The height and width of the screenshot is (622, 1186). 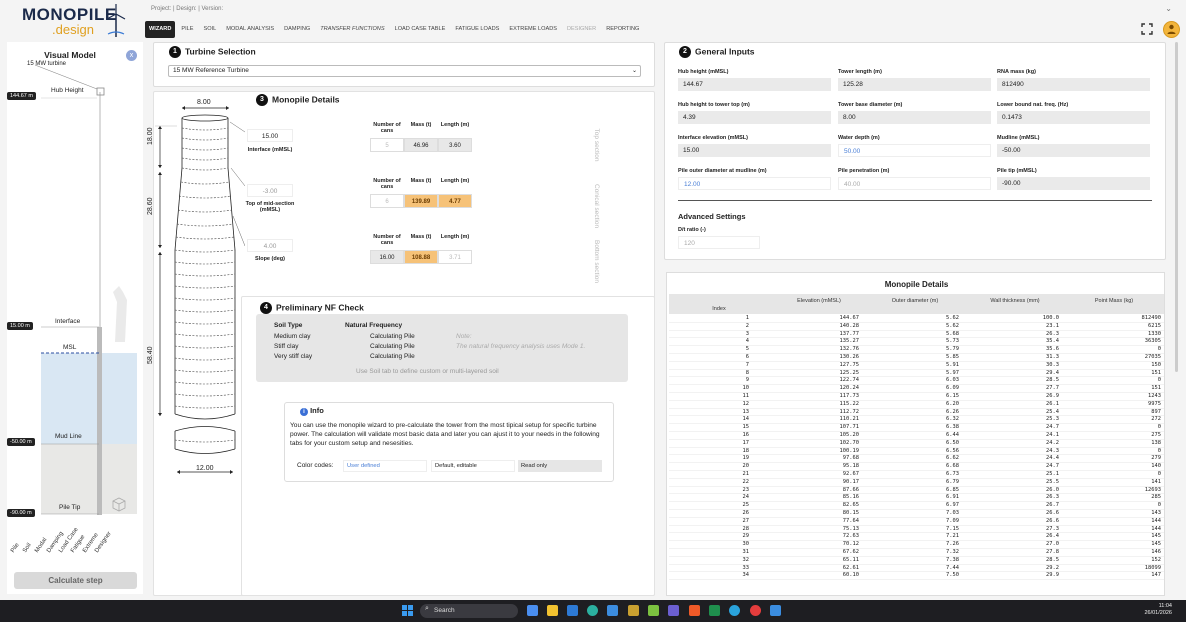 What do you see at coordinates (455, 201) in the screenshot?
I see `section-length-cell: 4.77` at bounding box center [455, 201].